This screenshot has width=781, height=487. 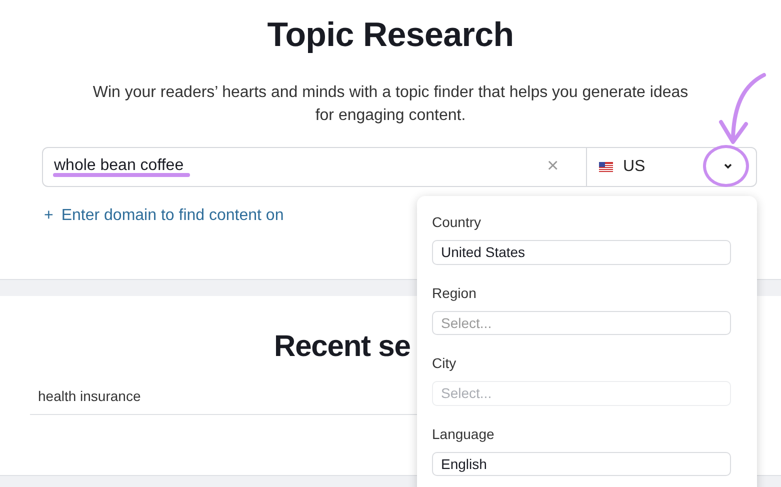 What do you see at coordinates (164, 216) in the screenshot?
I see `add-domain-link: + Enter domain to find content on` at bounding box center [164, 216].